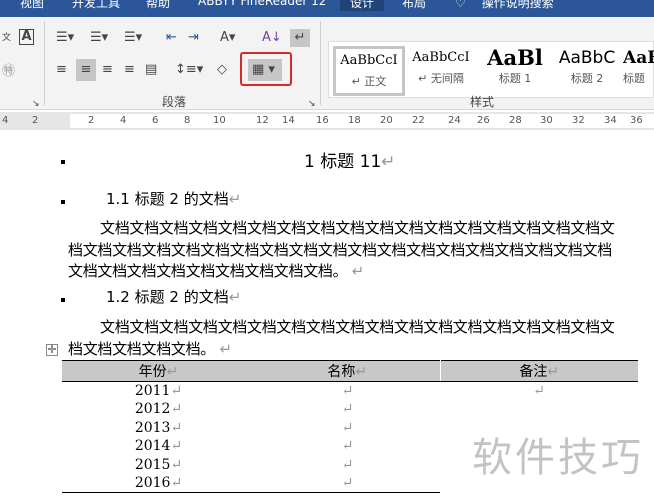 The width and height of the screenshot is (654, 500). I want to click on tab-layout: 布局, so click(414, 5).